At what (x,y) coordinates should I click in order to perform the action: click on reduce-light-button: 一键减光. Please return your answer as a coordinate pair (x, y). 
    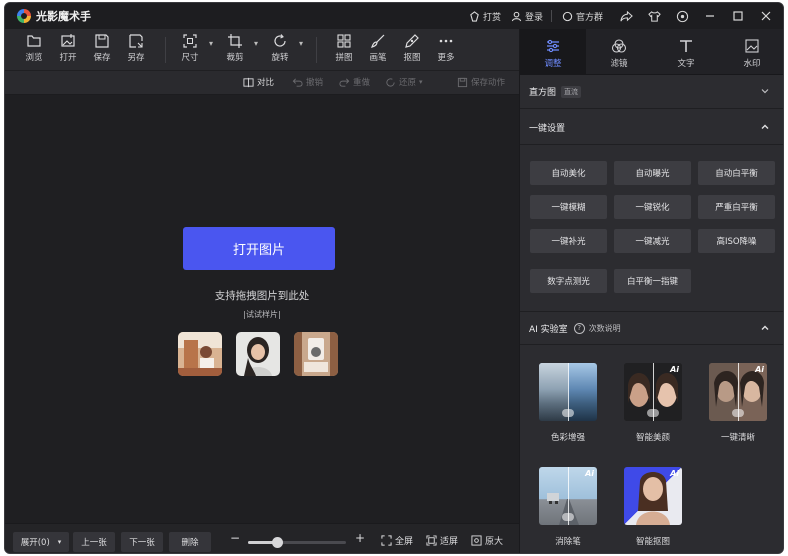
    Looking at the image, I should click on (652, 241).